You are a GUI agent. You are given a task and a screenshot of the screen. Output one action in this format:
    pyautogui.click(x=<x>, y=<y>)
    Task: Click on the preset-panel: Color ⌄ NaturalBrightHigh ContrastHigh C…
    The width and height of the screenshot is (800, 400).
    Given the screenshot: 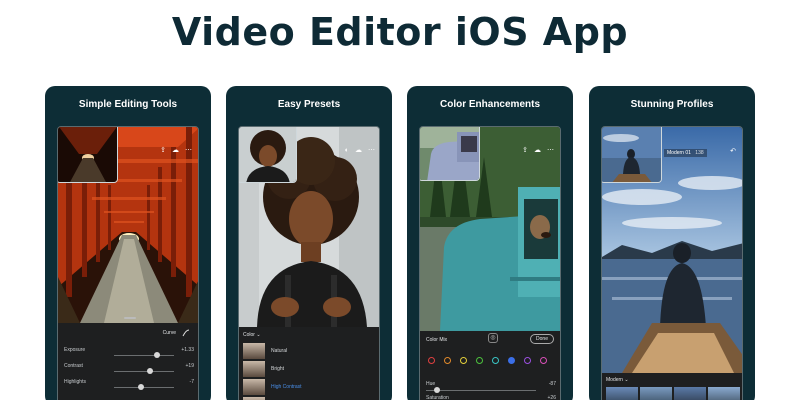 What is the action you would take?
    pyautogui.click(x=309, y=363)
    